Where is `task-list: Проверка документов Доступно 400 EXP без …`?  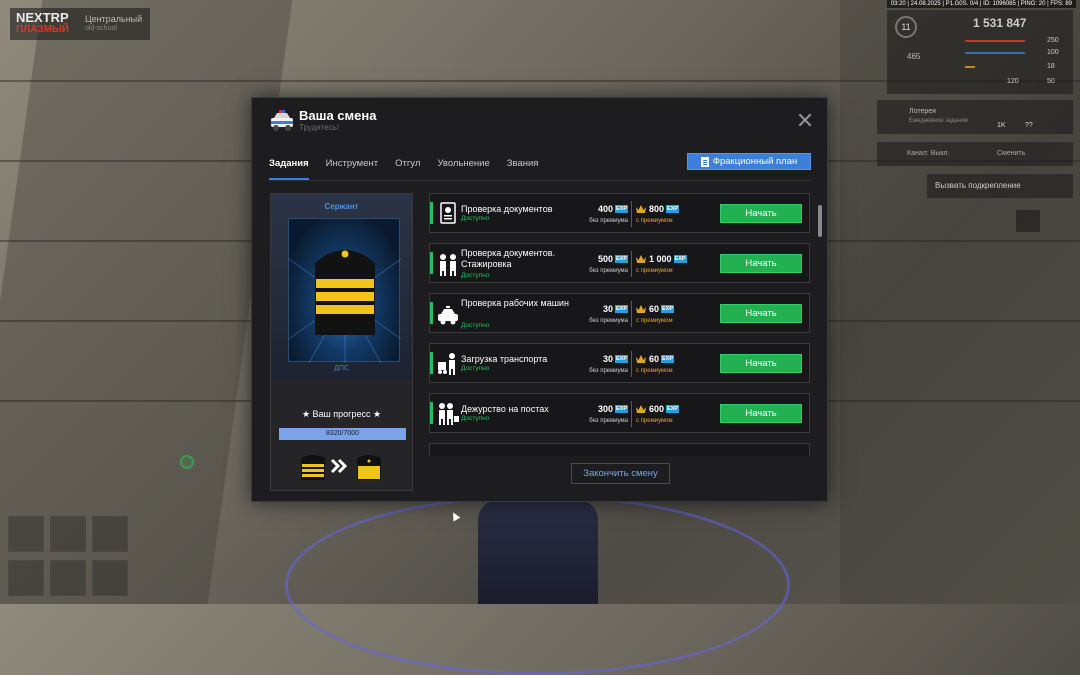
task-list: Проверка документов Доступно 400 EXP без … is located at coordinates (620, 324).